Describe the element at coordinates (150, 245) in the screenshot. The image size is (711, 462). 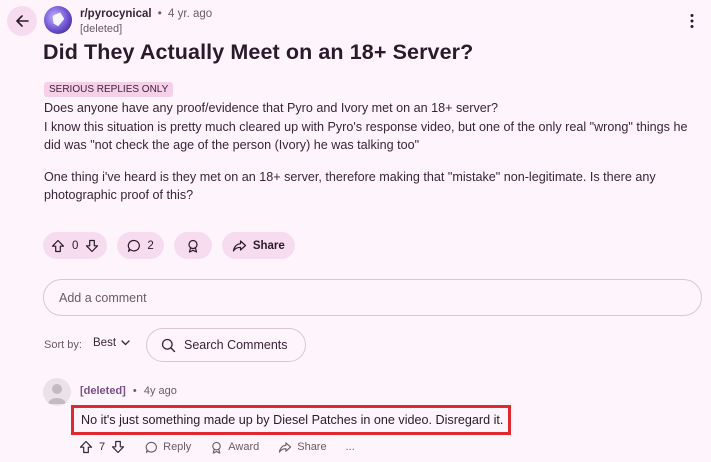
I see `comment-count: 2` at that location.